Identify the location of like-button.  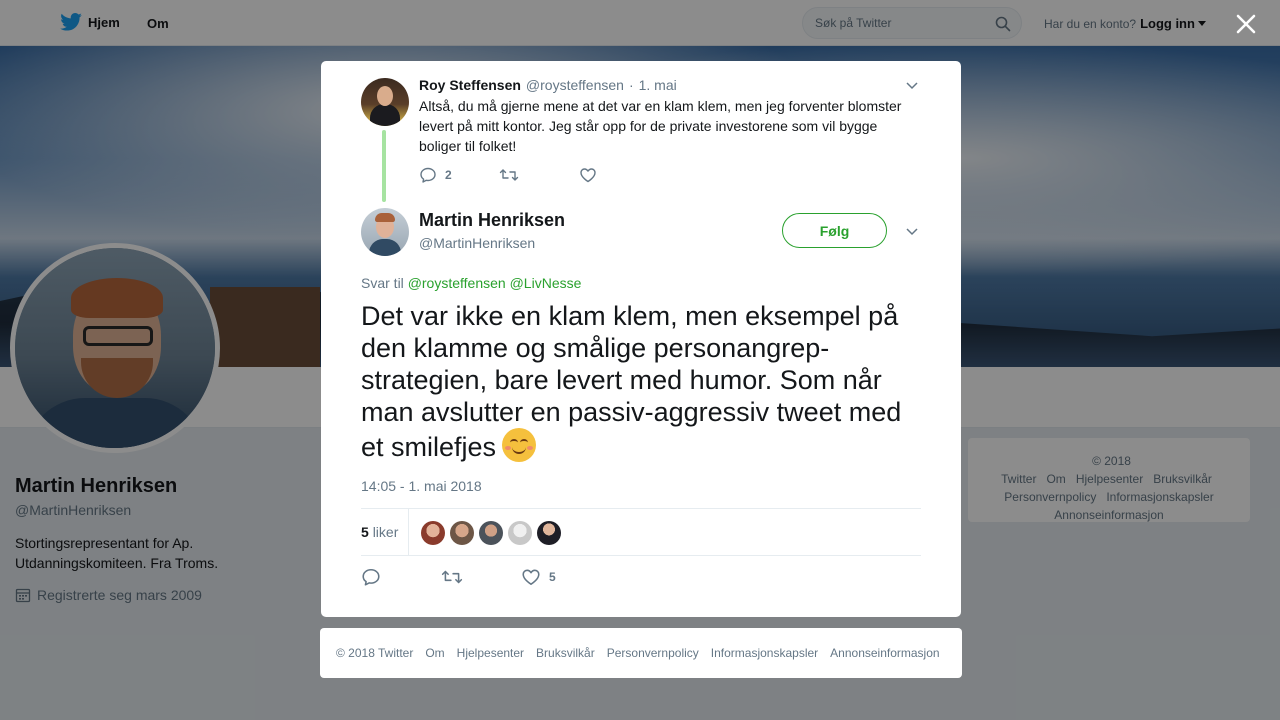
(588, 175).